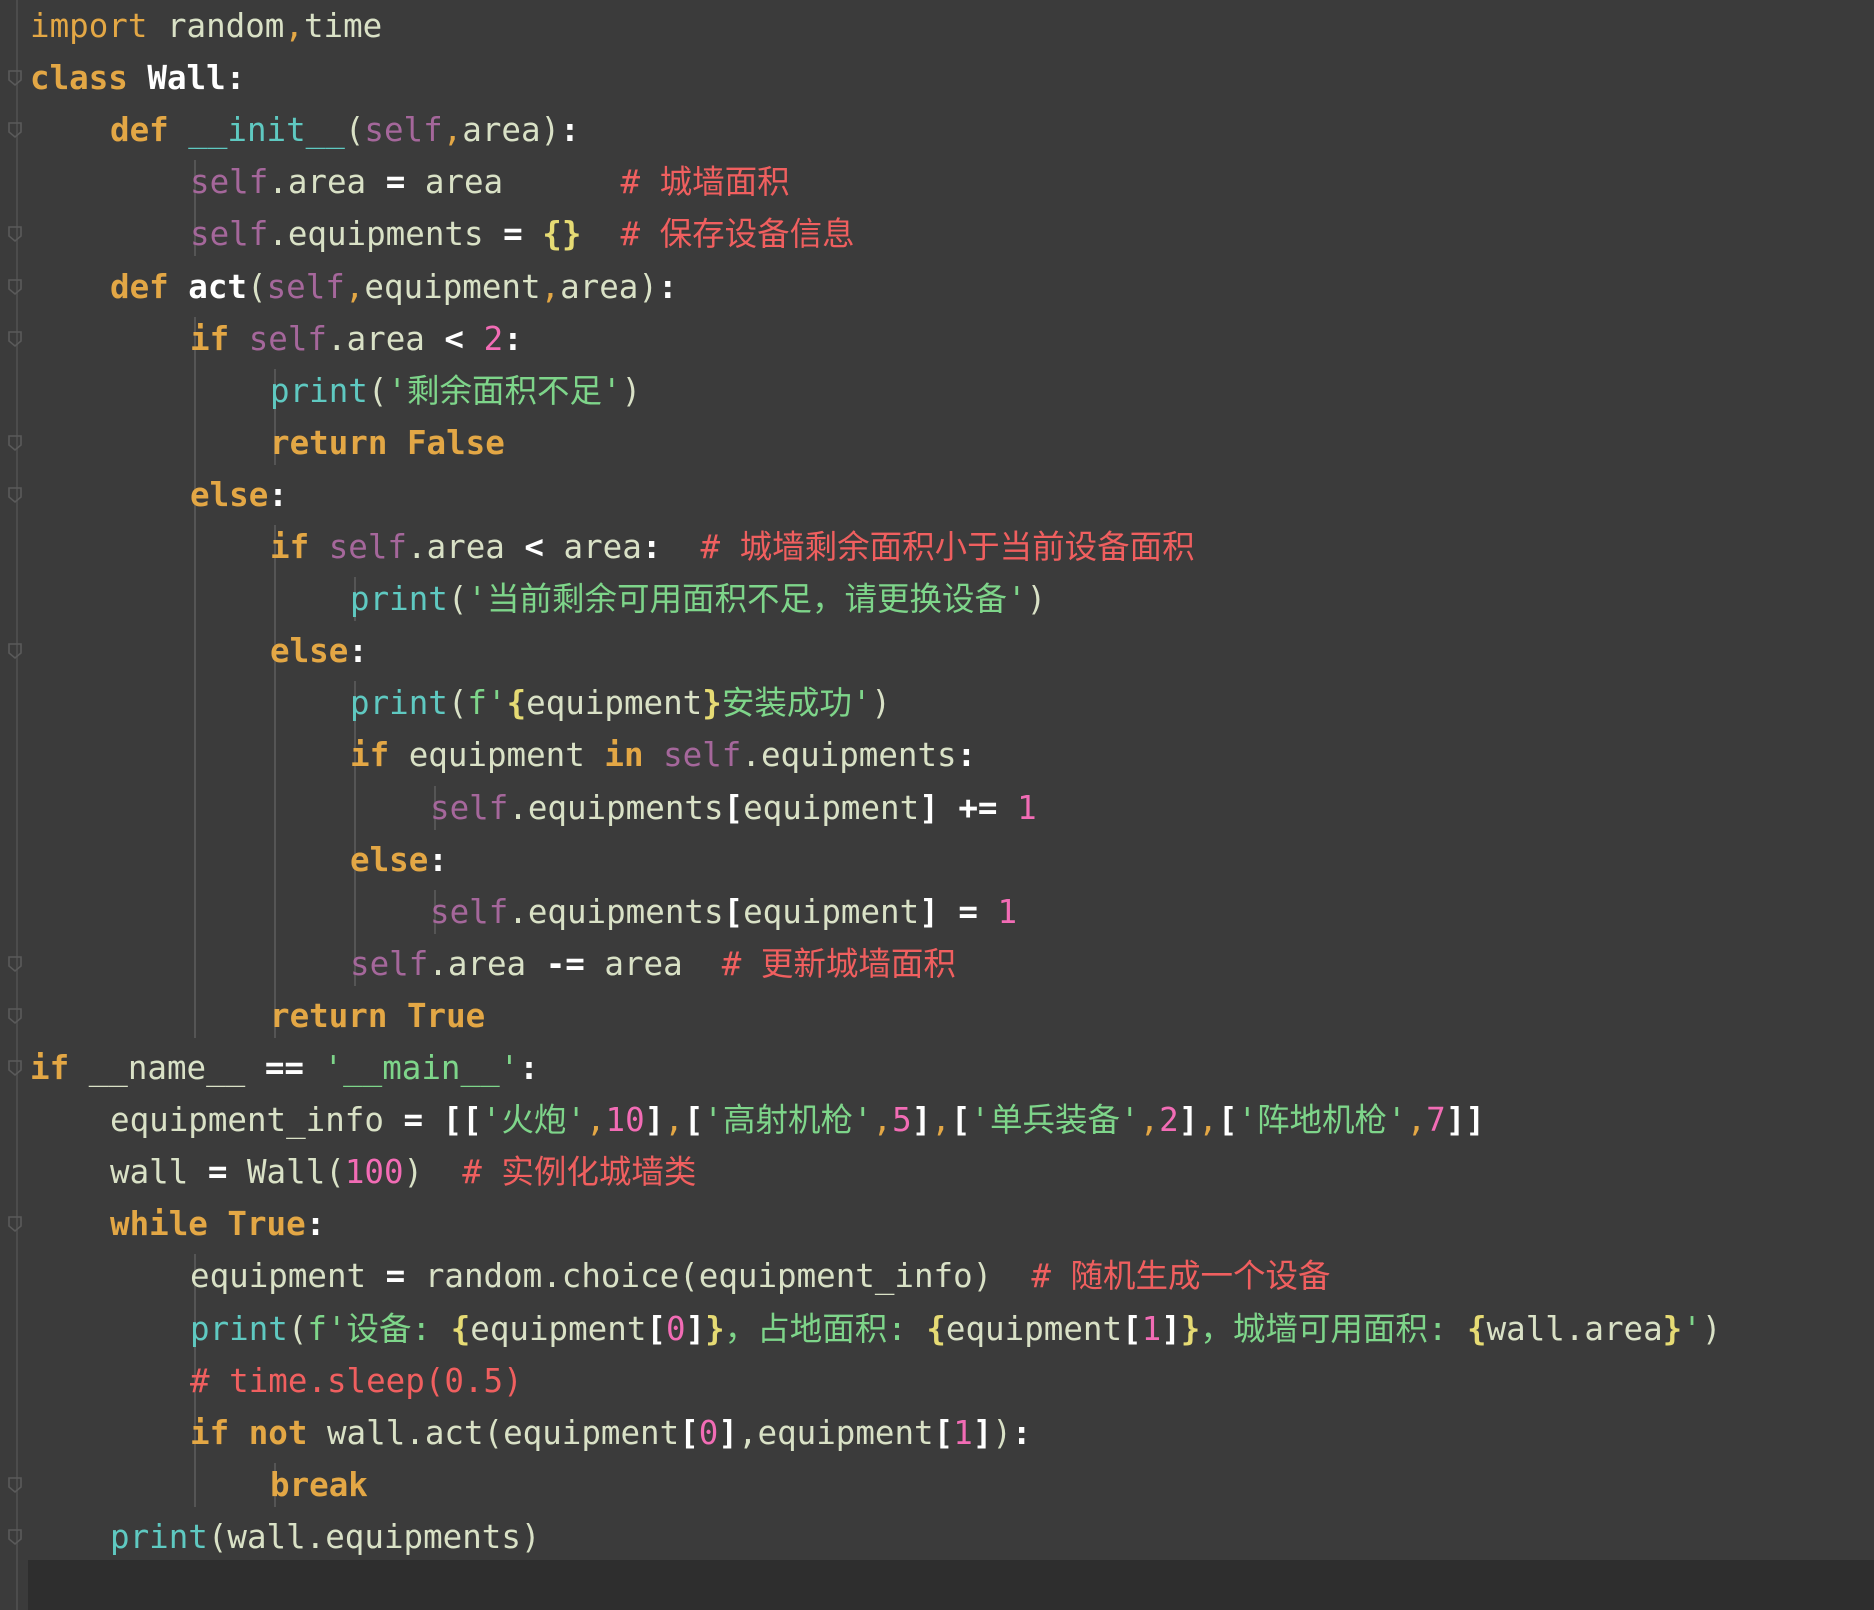 The image size is (1874, 1610). Describe the element at coordinates (325, 1537) in the screenshot. I see `code-line: print(wall.equipments)` at that location.